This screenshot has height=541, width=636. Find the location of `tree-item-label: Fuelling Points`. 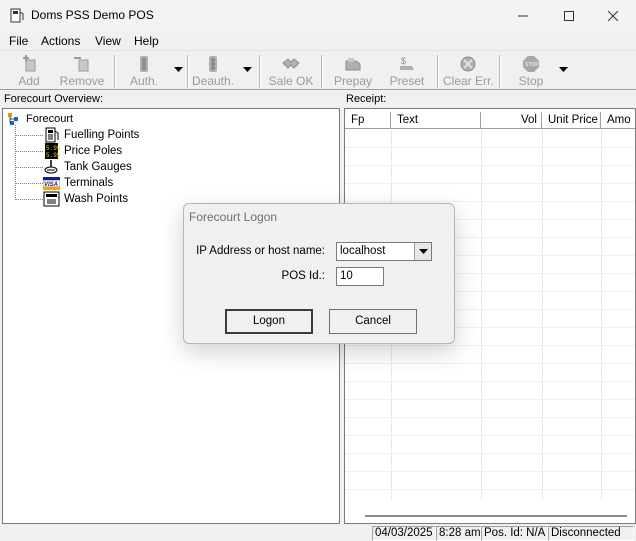

tree-item-label: Fuelling Points is located at coordinates (102, 135).